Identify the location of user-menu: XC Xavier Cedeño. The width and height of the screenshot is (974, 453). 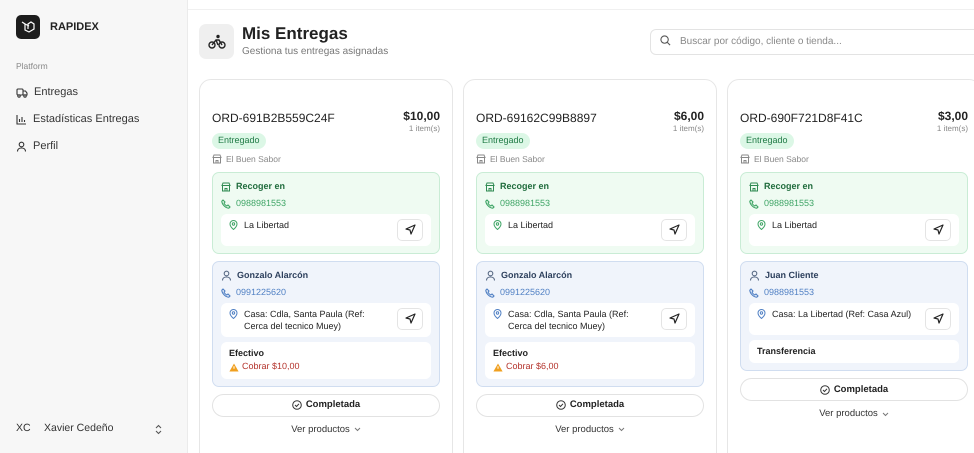
(97, 429).